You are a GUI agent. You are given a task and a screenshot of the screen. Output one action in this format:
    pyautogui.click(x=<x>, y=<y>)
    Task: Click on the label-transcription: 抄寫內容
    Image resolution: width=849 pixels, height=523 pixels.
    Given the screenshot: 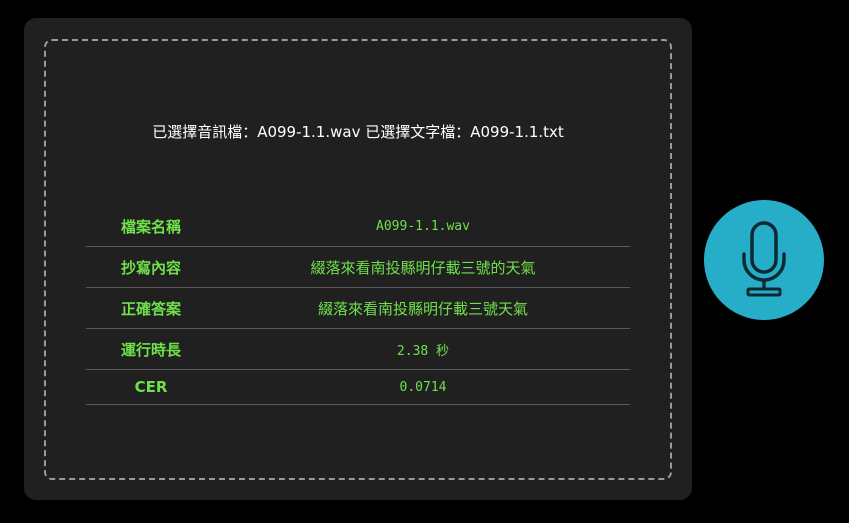 What is the action you would take?
    pyautogui.click(x=150, y=267)
    